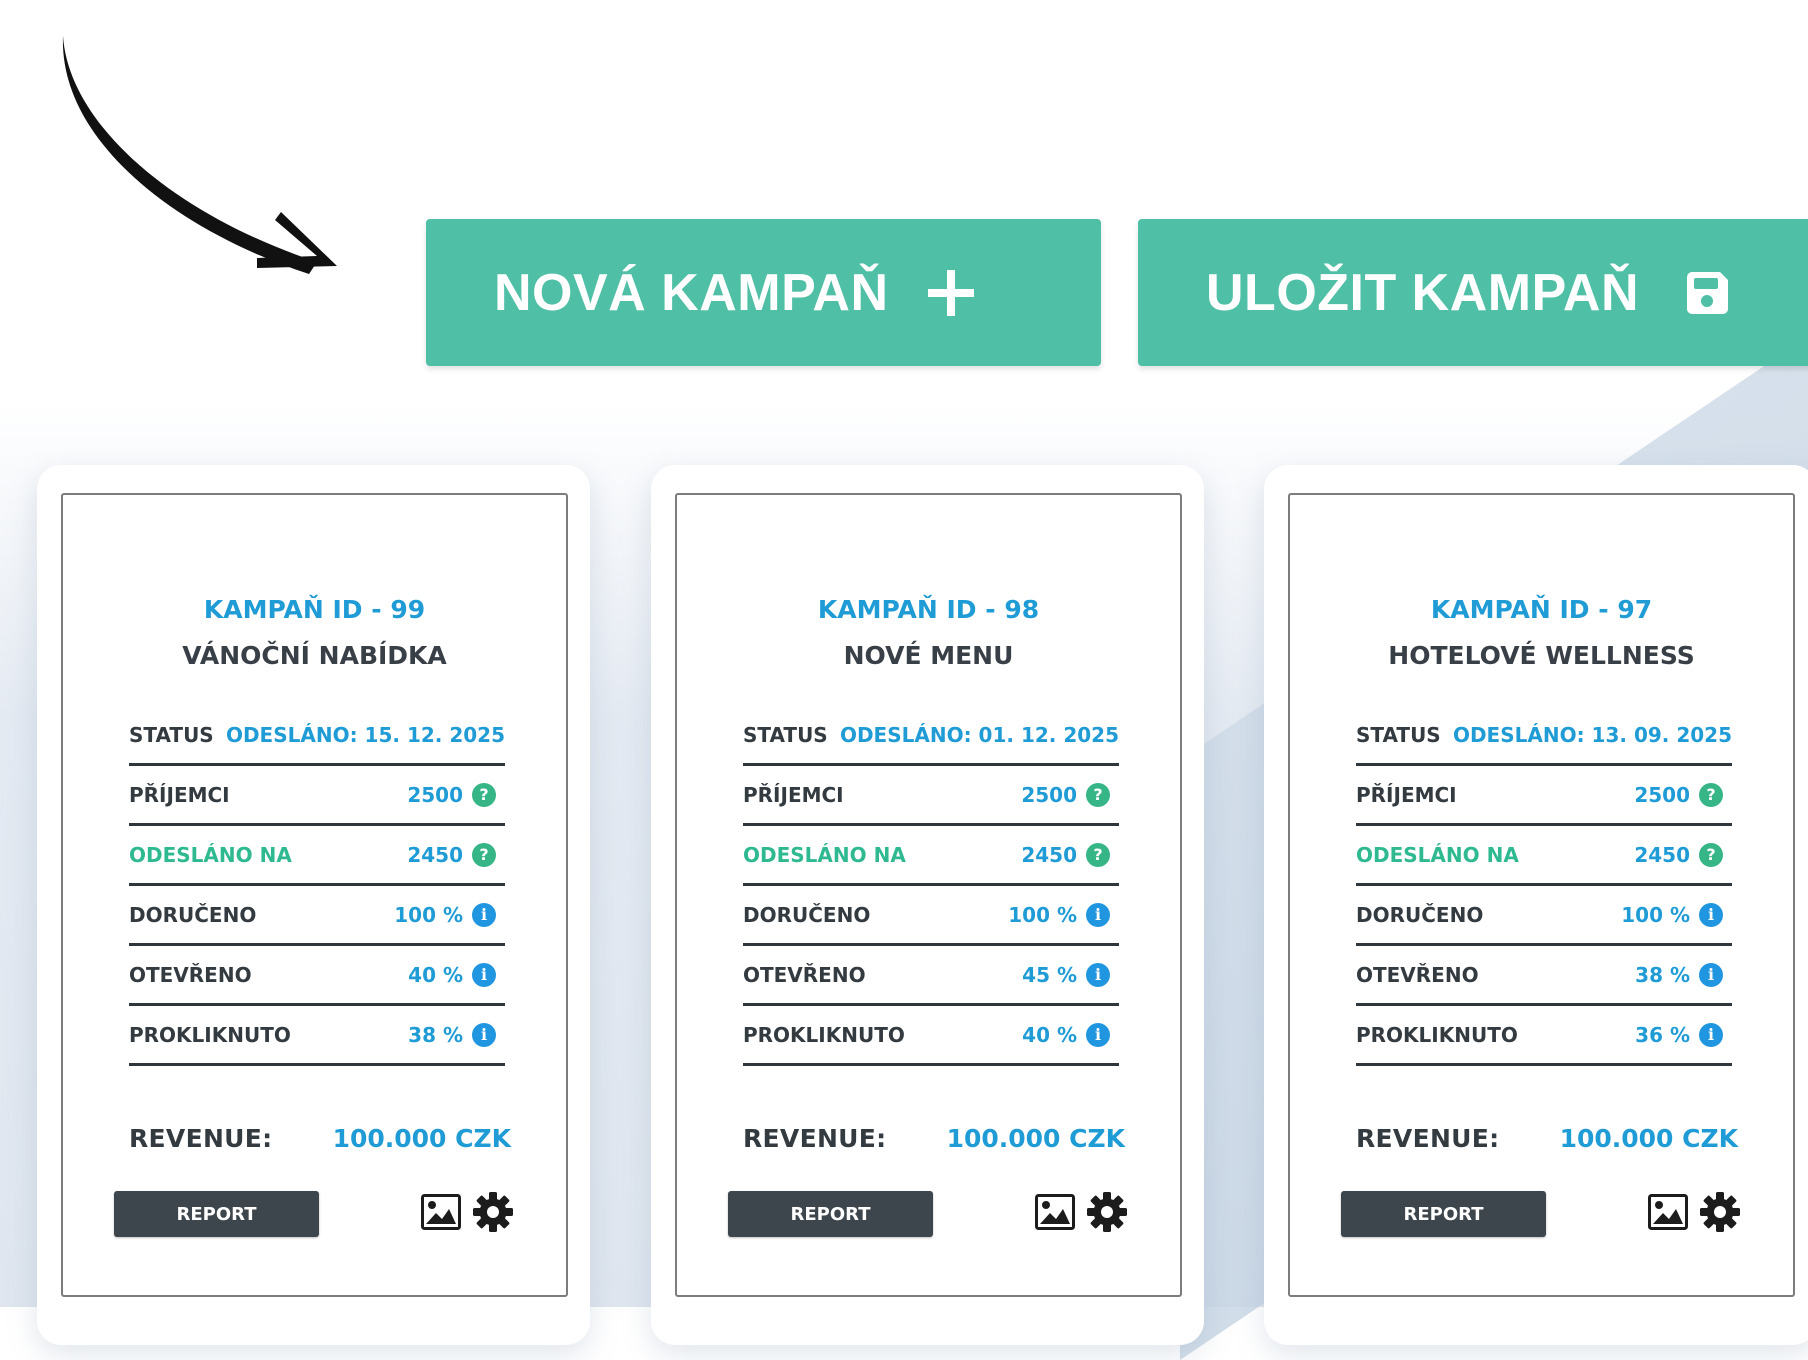  Describe the element at coordinates (199, 155) in the screenshot. I see `arrow-icon` at that location.